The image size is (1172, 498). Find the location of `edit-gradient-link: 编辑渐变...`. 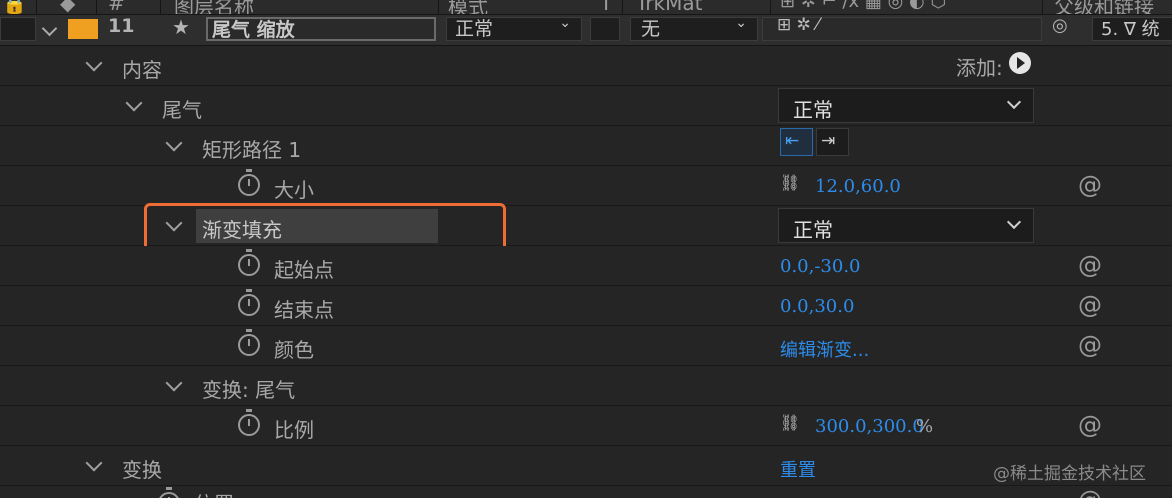

edit-gradient-link: 编辑渐变... is located at coordinates (824, 349).